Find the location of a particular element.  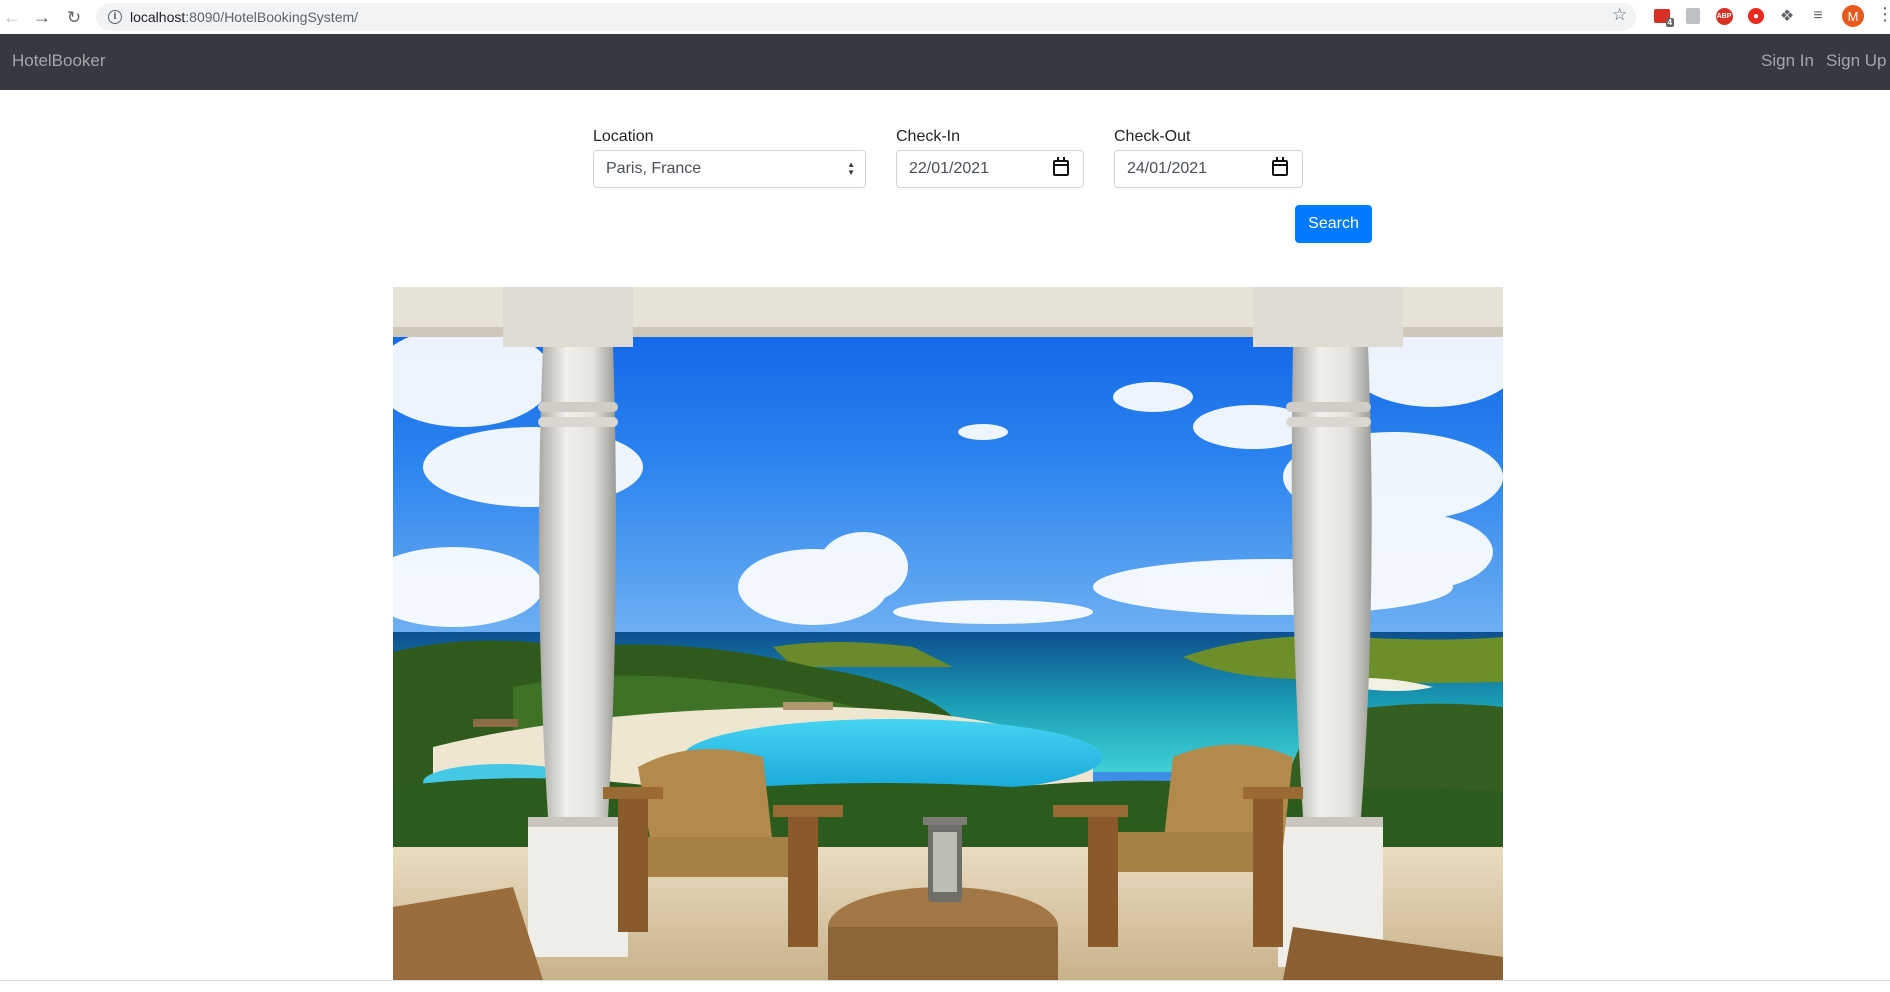

sign-up-link: Sign Up is located at coordinates (1856, 61).